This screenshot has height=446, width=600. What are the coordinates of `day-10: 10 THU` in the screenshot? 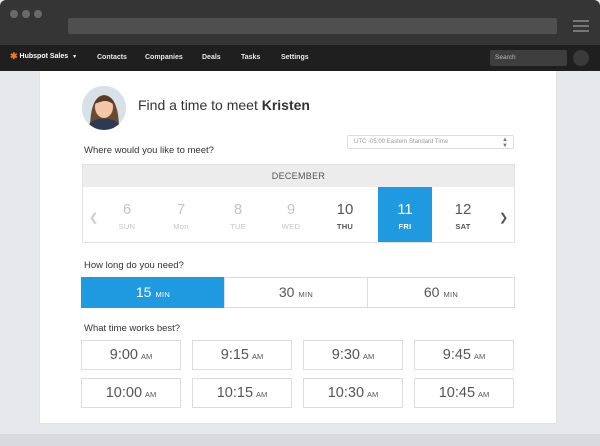 It's located at (345, 214).